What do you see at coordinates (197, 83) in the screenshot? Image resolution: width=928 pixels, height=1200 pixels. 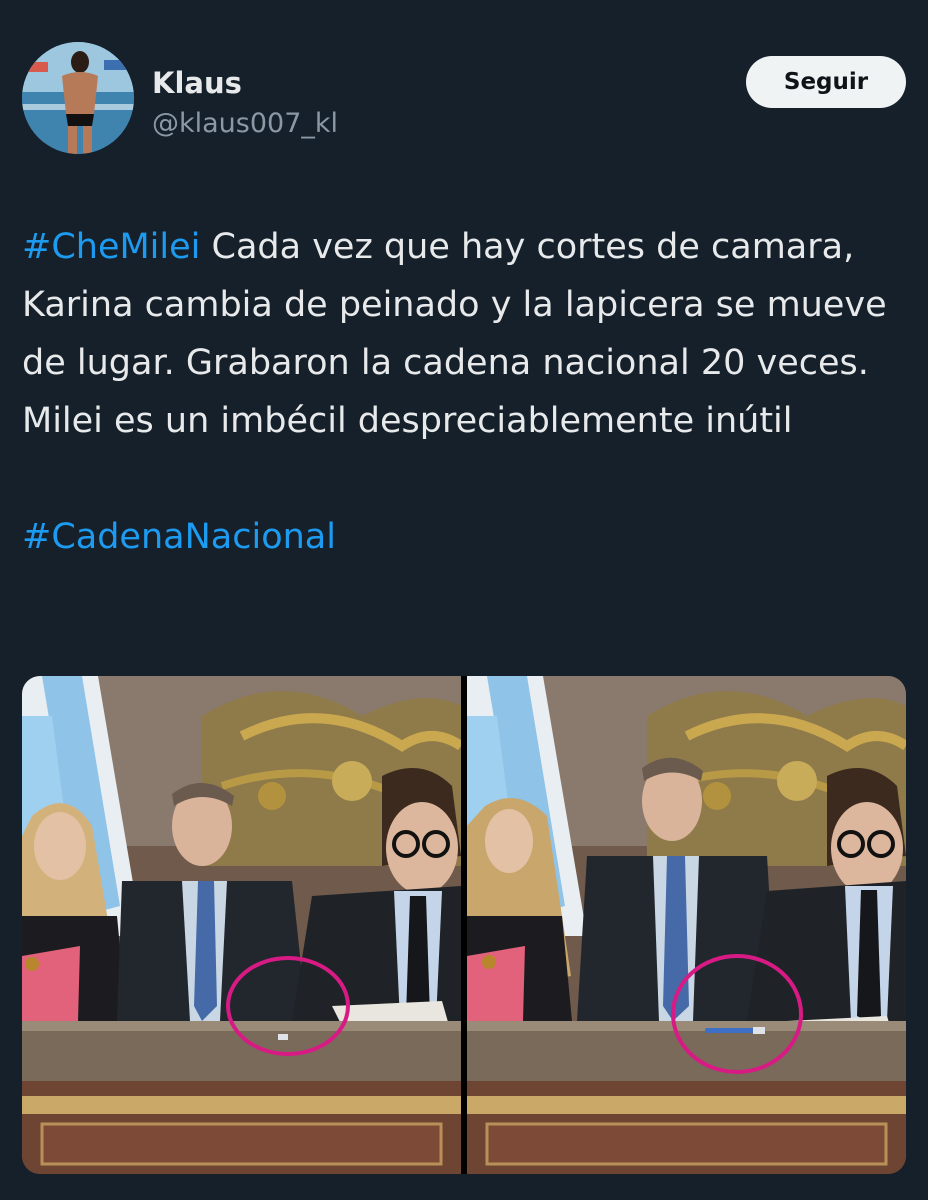 I see `author-name: Klaus` at bounding box center [197, 83].